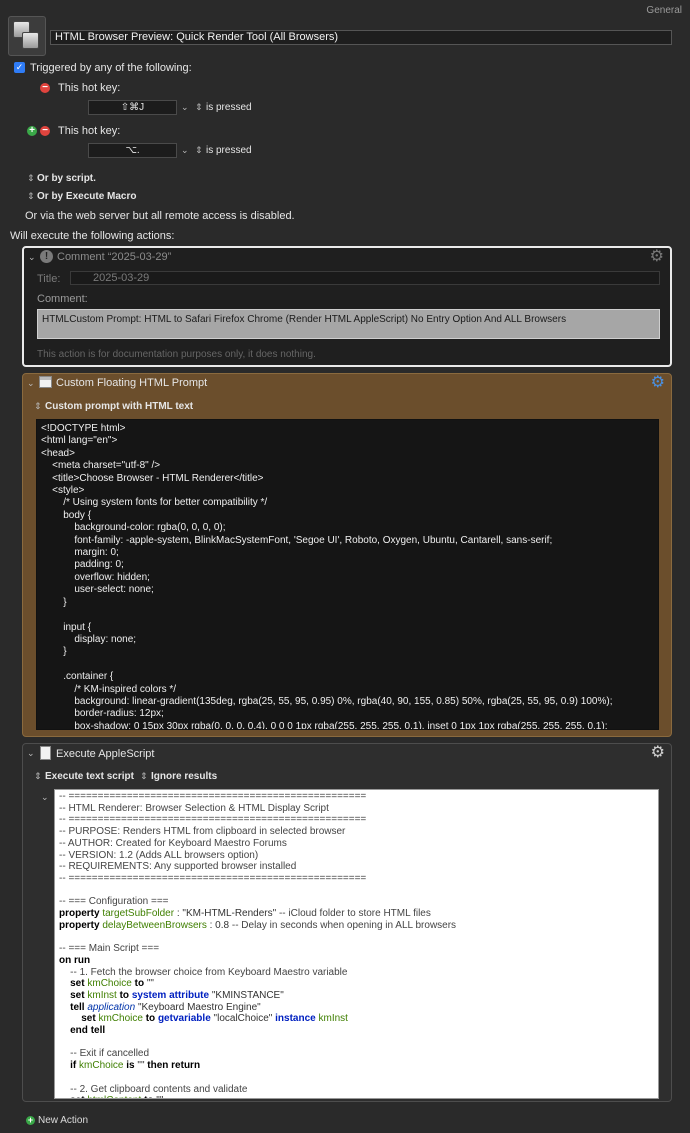 This screenshot has height=1133, width=690. I want to click on code-line: <style>, so click(63, 491).